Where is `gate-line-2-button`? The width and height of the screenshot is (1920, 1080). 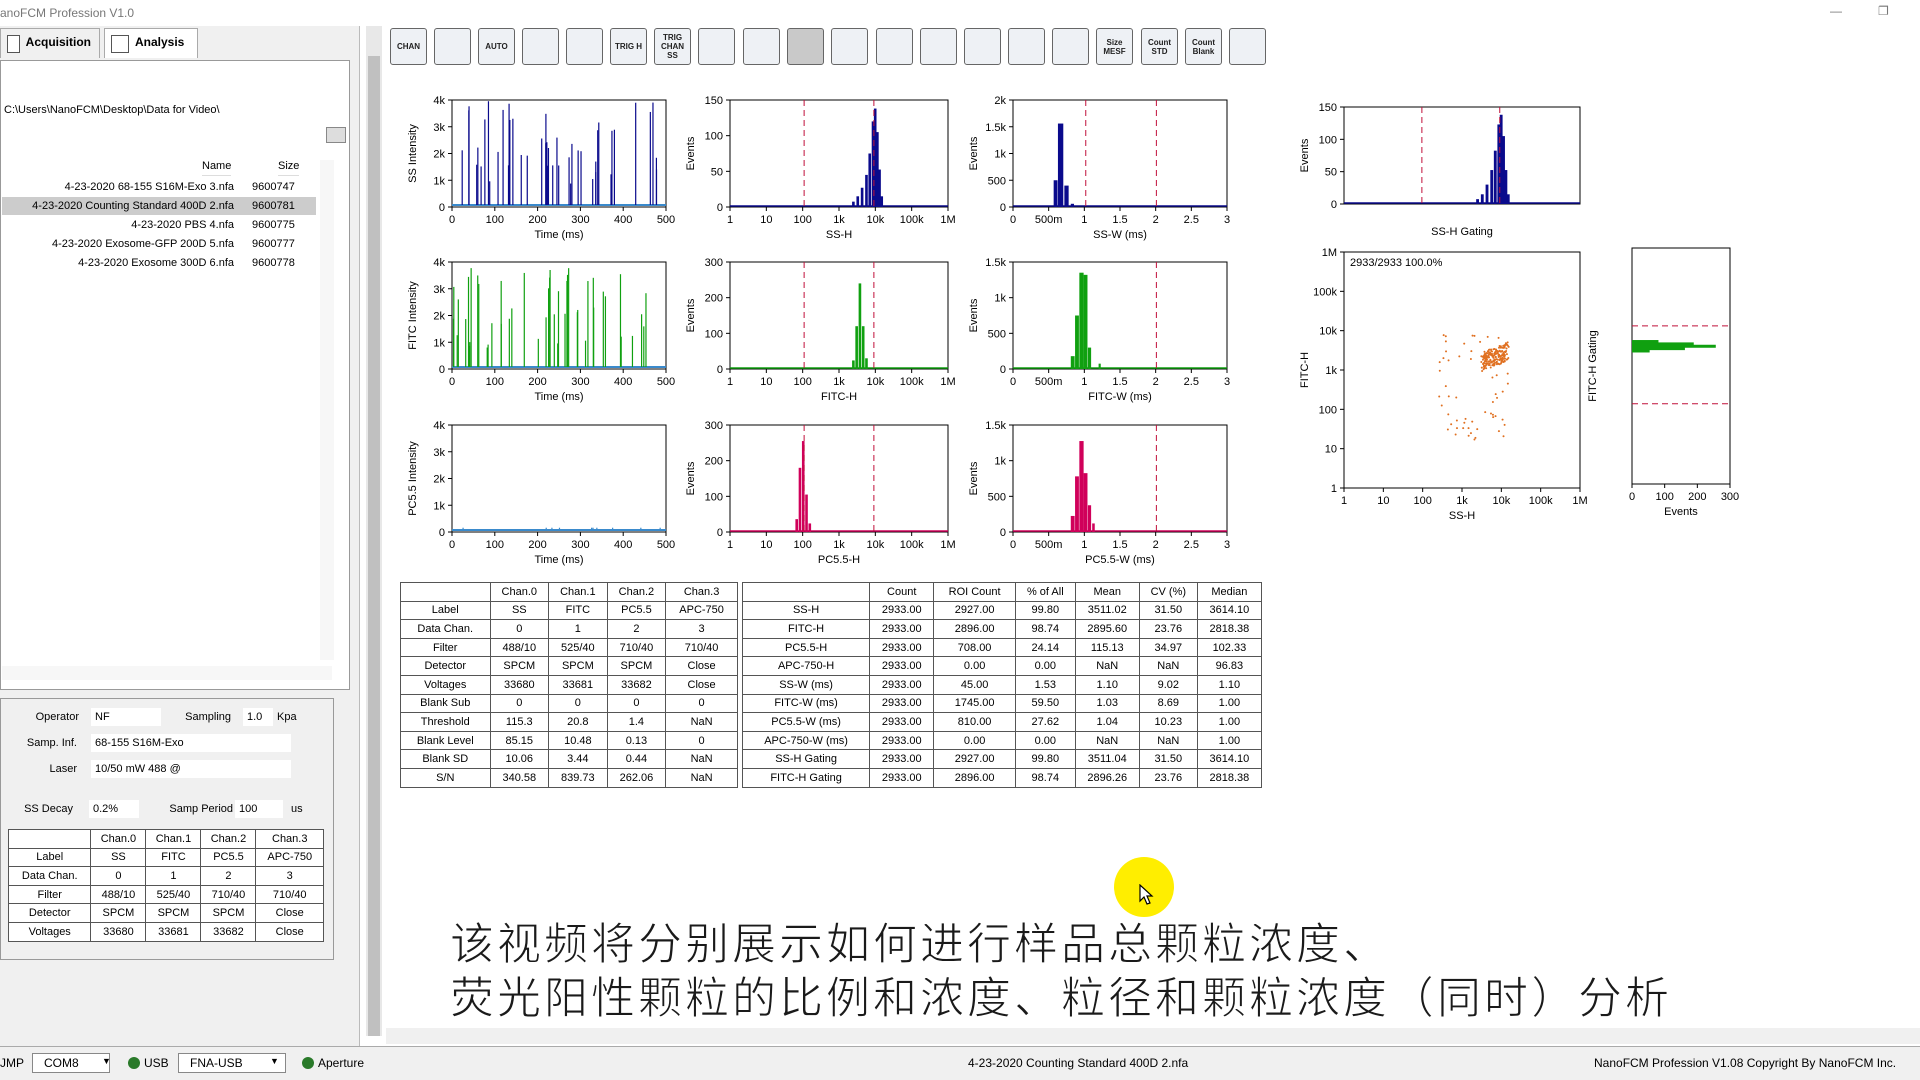
gate-line-2-button is located at coordinates (938, 46).